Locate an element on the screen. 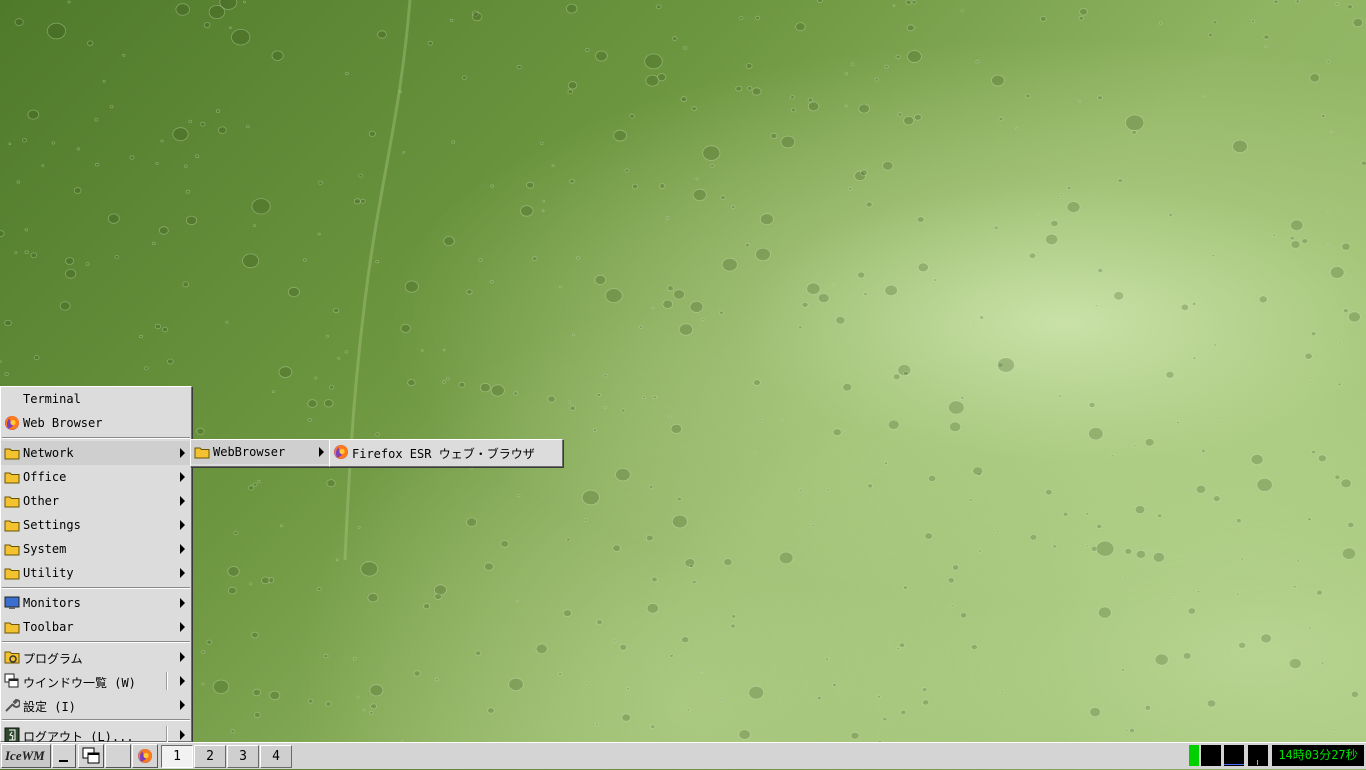 This screenshot has width=1366, height=770. menu-item-utility: Utility is located at coordinates (96, 573).